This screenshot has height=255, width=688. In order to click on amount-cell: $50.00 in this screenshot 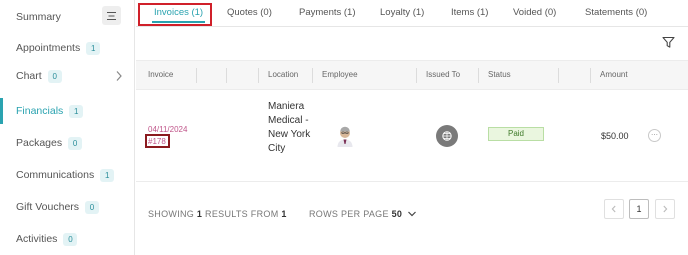, I will do `click(615, 136)`.